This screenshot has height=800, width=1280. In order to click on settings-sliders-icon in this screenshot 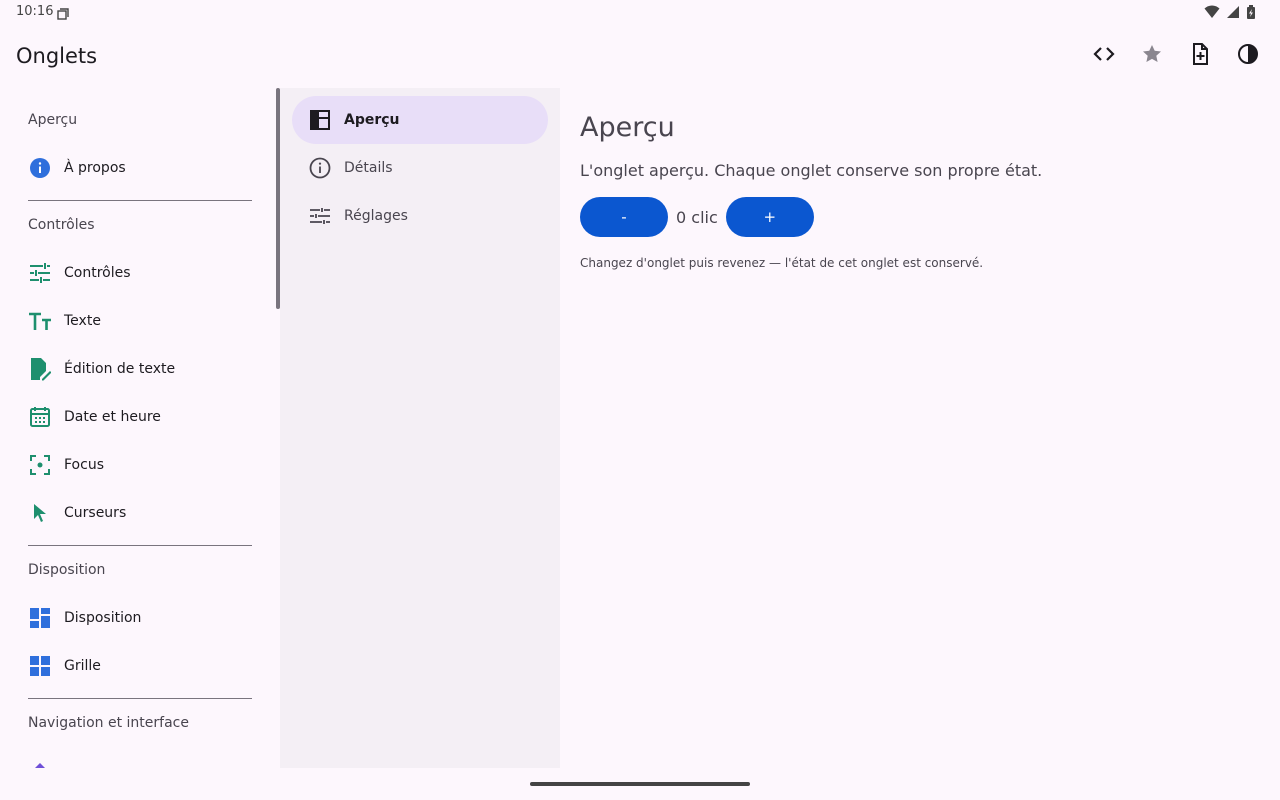, I will do `click(320, 216)`.